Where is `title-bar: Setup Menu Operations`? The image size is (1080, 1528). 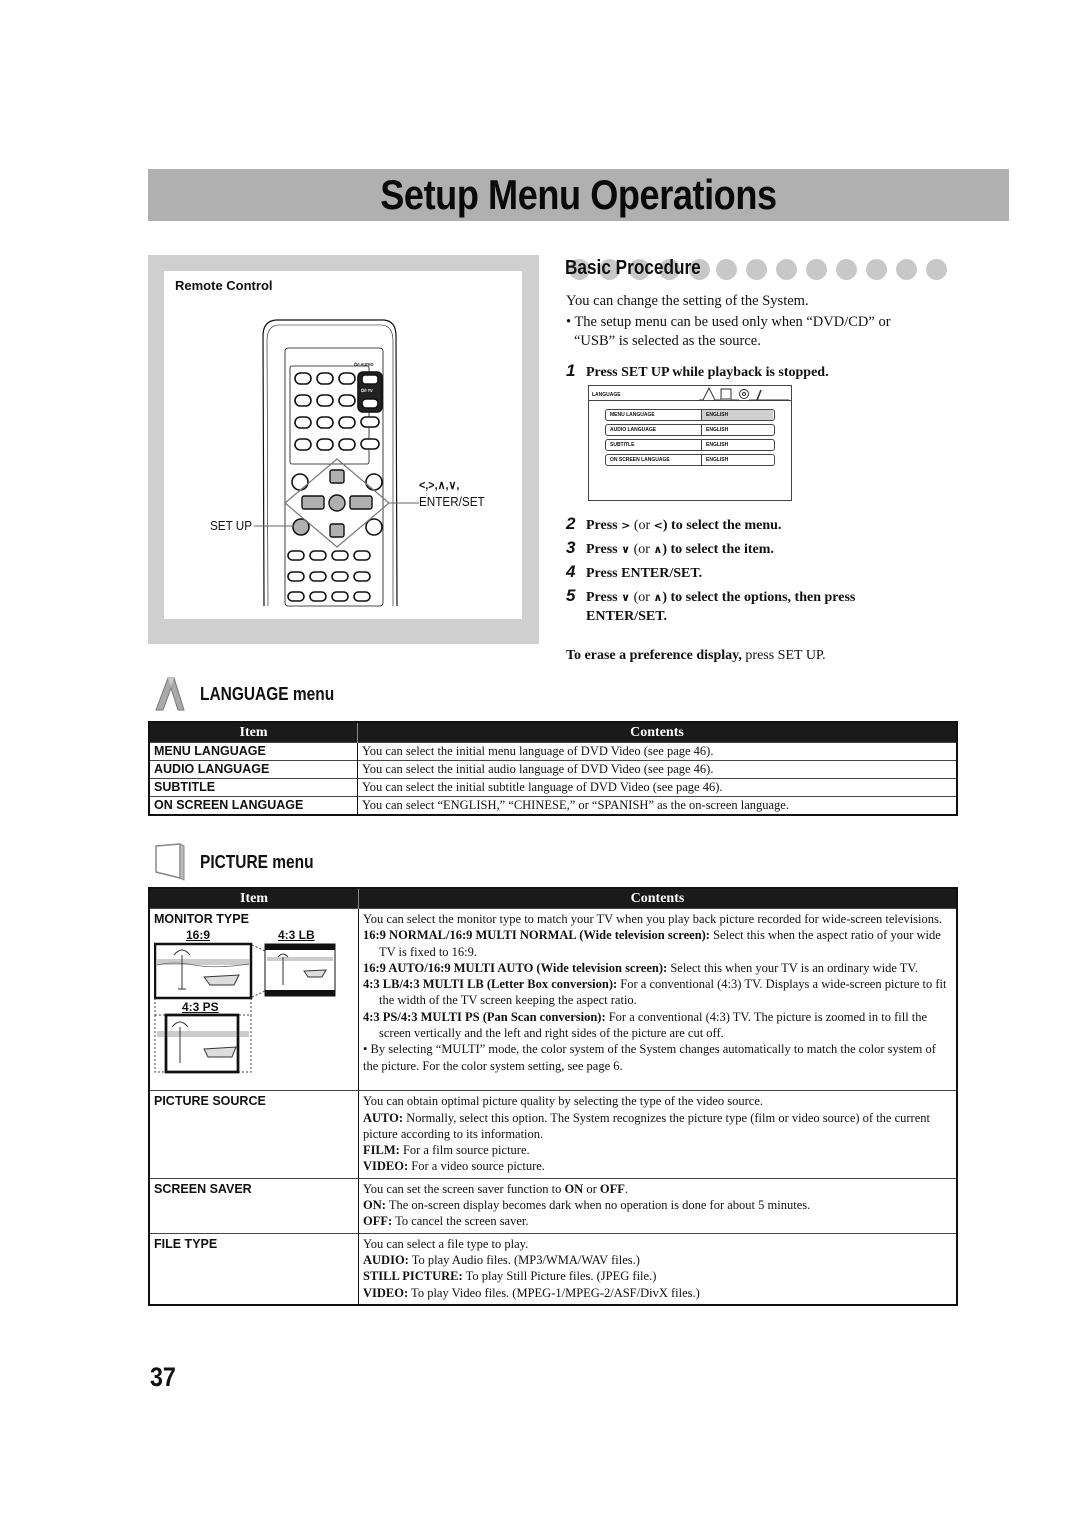 title-bar: Setup Menu Operations is located at coordinates (578, 195).